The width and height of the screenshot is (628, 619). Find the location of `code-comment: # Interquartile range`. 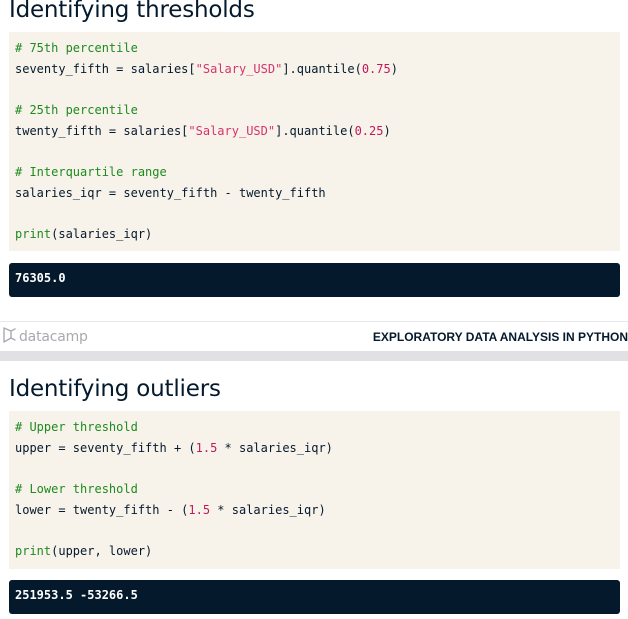

code-comment: # Interquartile range is located at coordinates (91, 172).